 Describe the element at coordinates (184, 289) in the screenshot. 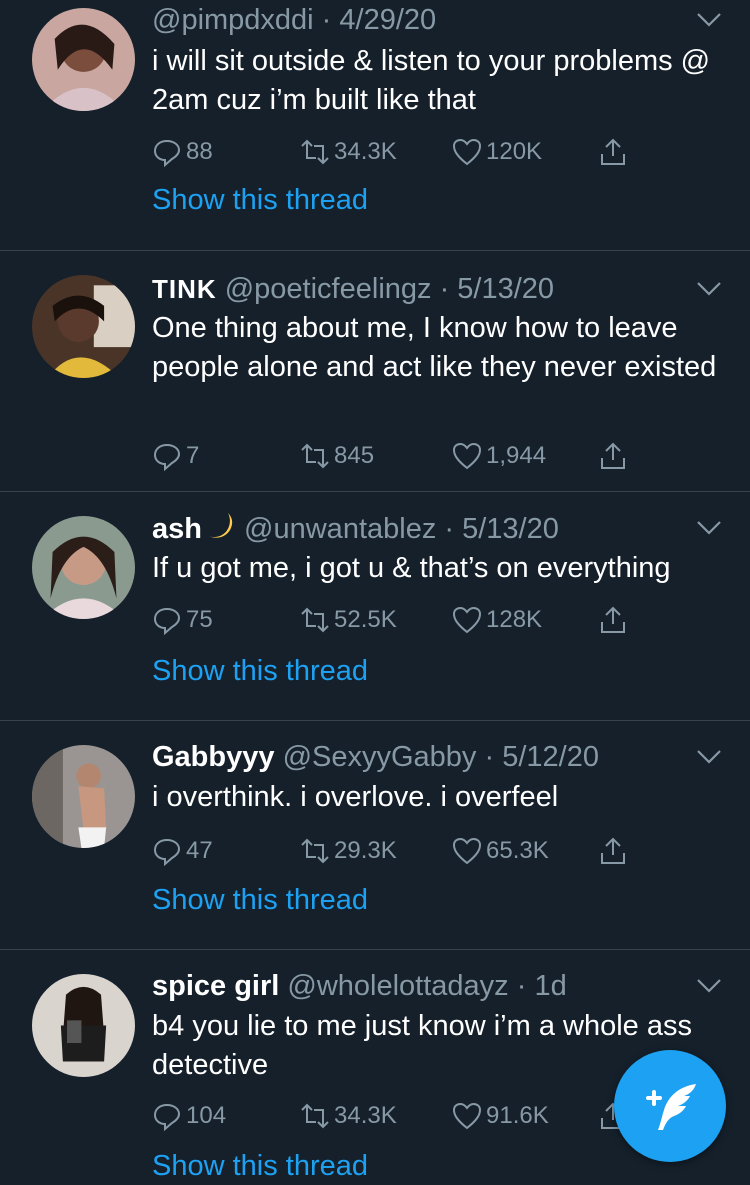

I see `display-name: TINK` at that location.